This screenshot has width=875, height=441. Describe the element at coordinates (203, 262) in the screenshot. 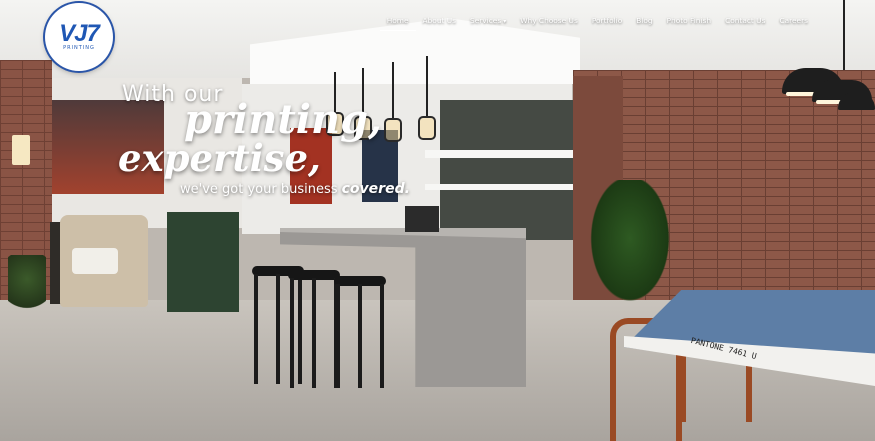

I see `green-sideboard` at that location.